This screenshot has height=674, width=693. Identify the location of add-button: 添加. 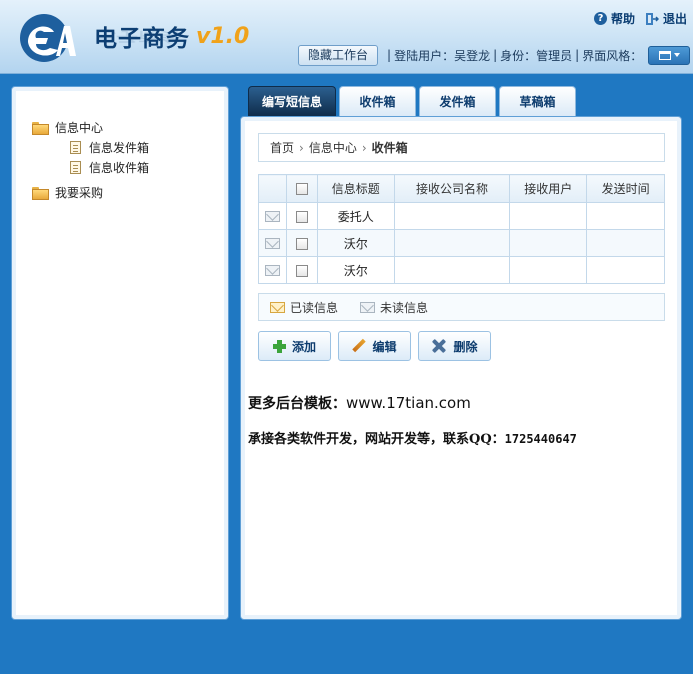
(294, 346).